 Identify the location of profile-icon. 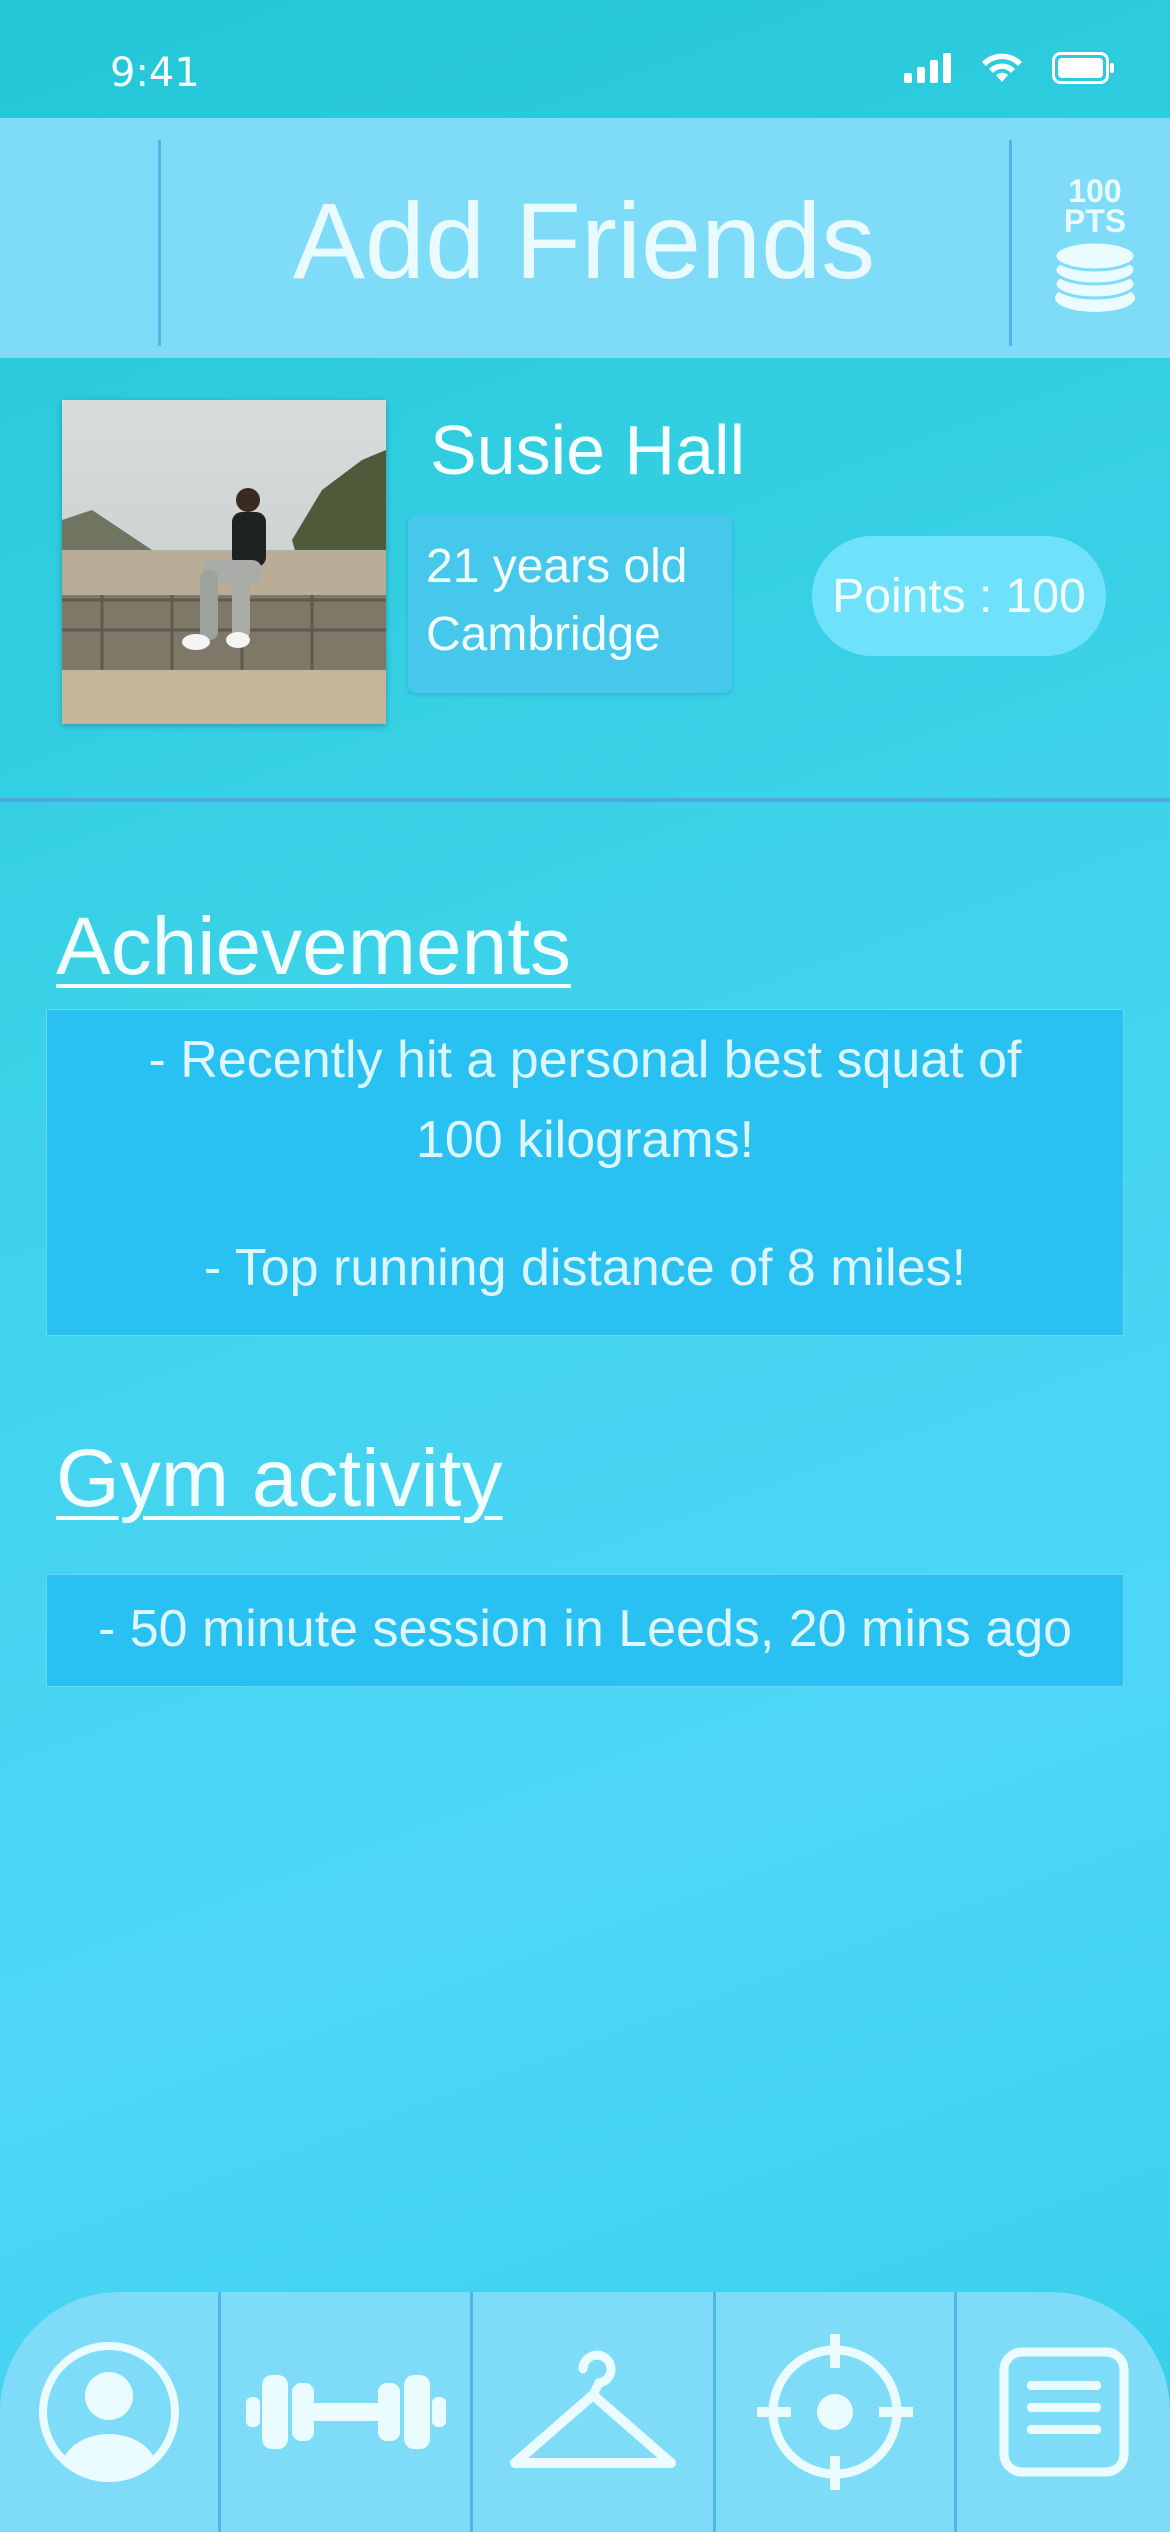
(109, 2412).